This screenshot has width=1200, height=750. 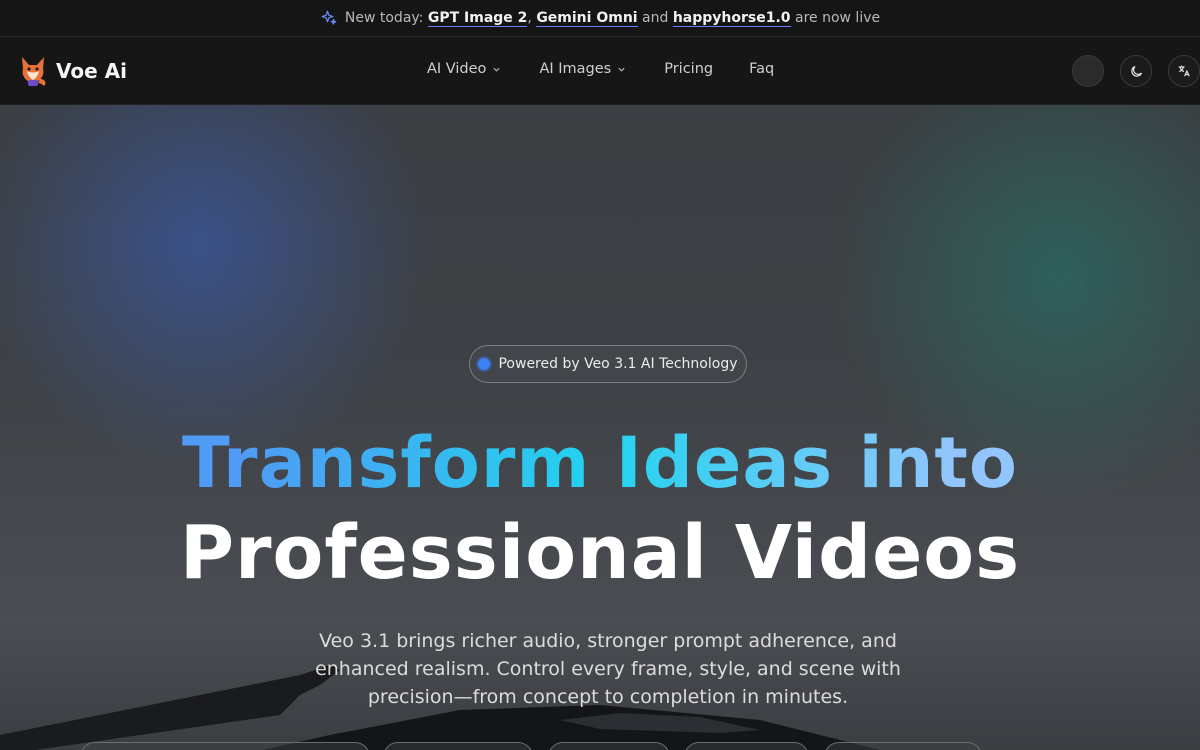 I want to click on nav-item-faq: Faq, so click(x=761, y=69).